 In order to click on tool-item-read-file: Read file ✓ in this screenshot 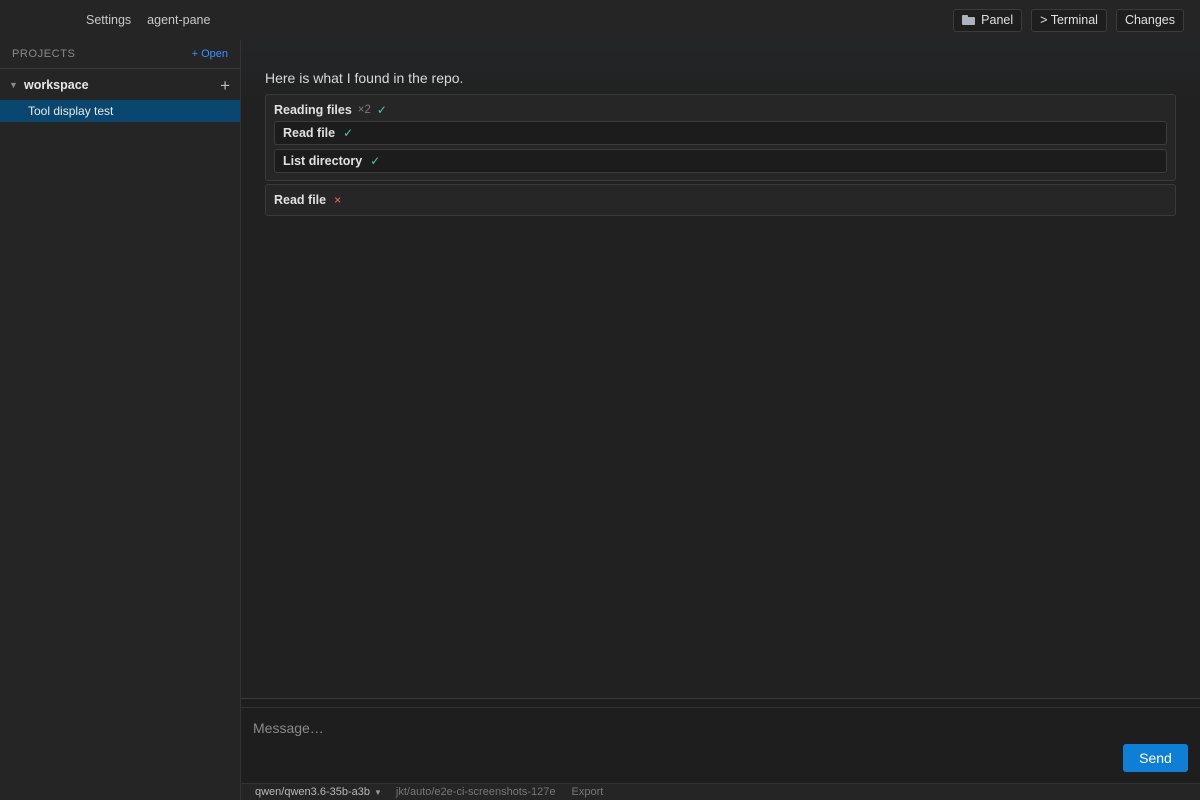, I will do `click(720, 133)`.